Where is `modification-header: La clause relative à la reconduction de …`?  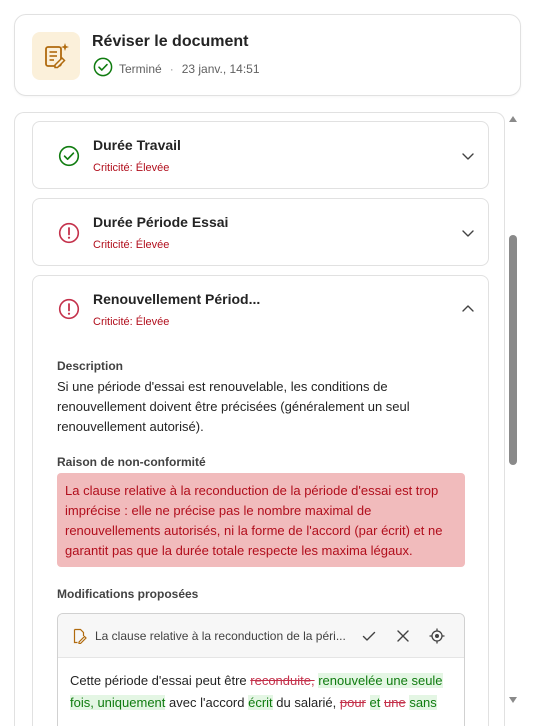
modification-header: La clause relative à la reconduction de … is located at coordinates (261, 636).